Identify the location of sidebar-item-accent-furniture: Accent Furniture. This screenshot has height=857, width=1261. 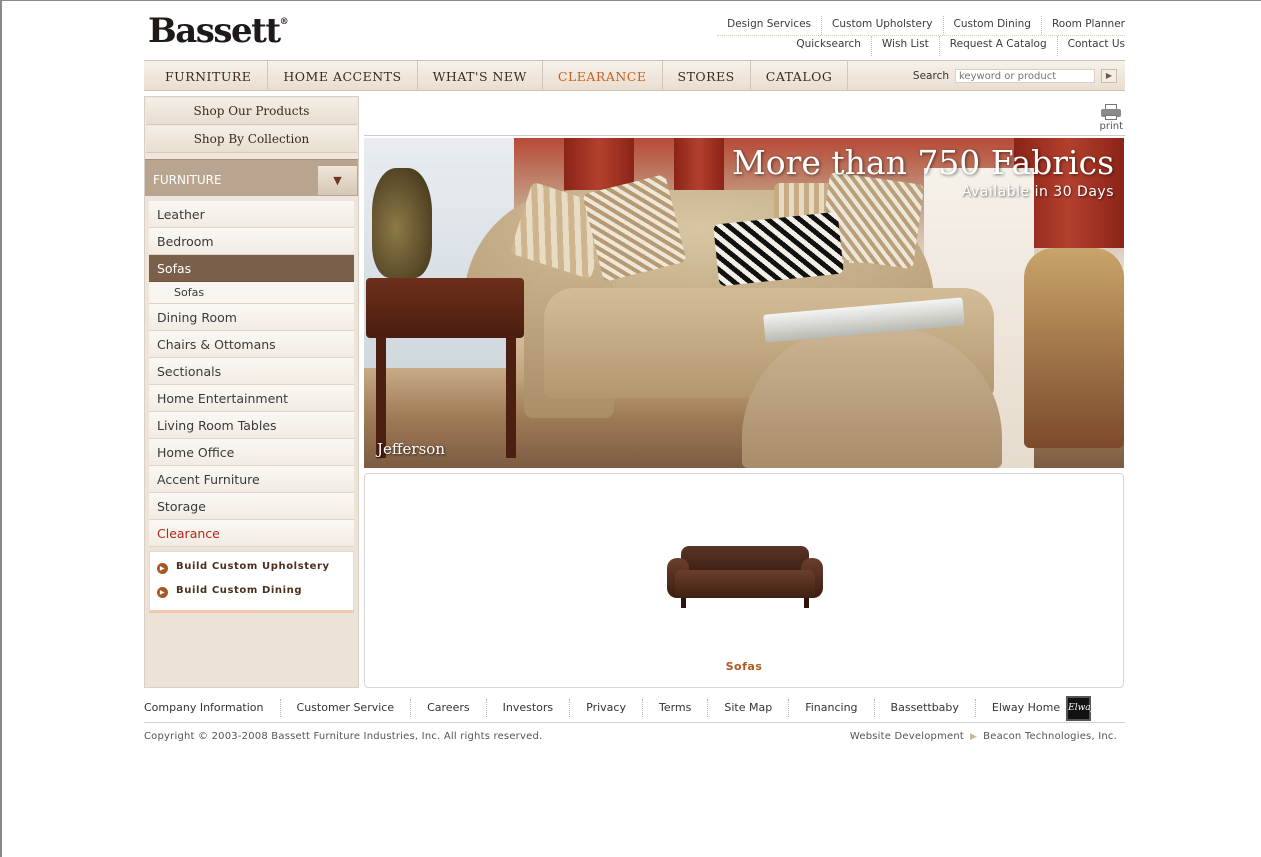
(251, 479).